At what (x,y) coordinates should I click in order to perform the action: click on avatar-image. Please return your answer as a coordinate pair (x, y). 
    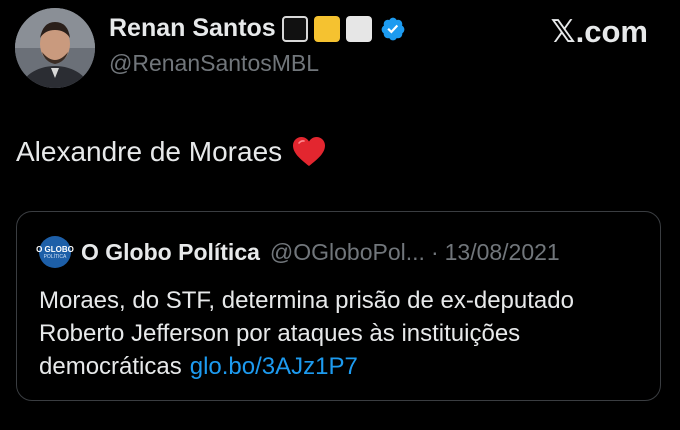
    Looking at the image, I should click on (55, 48).